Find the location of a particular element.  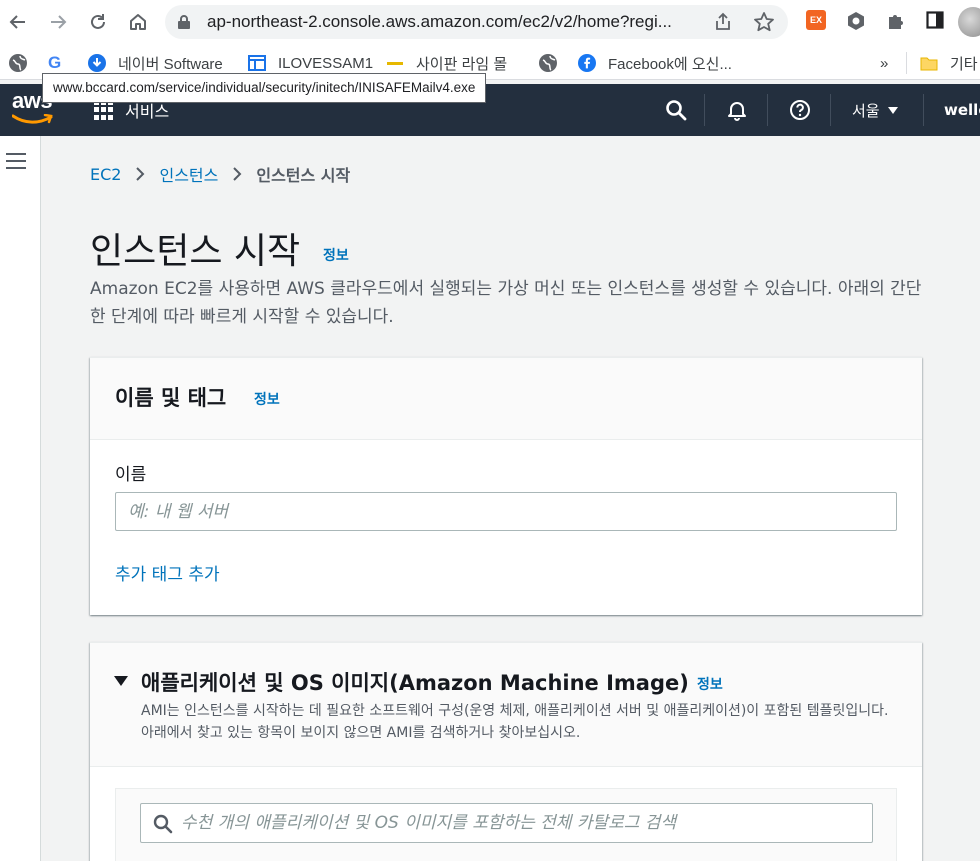

reload-icon is located at coordinates (98, 21).